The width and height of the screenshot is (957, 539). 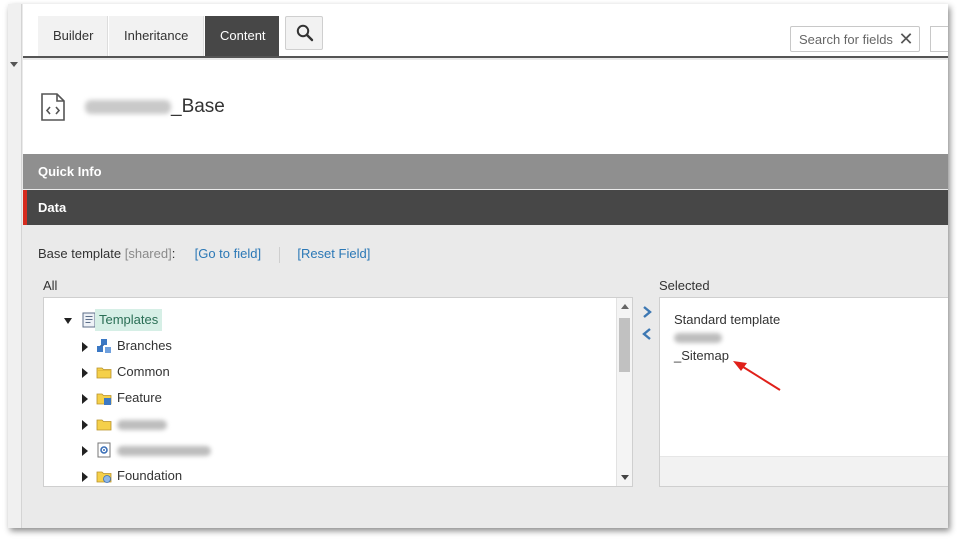 What do you see at coordinates (73, 36) in the screenshot?
I see `tab-builder: Builder` at bounding box center [73, 36].